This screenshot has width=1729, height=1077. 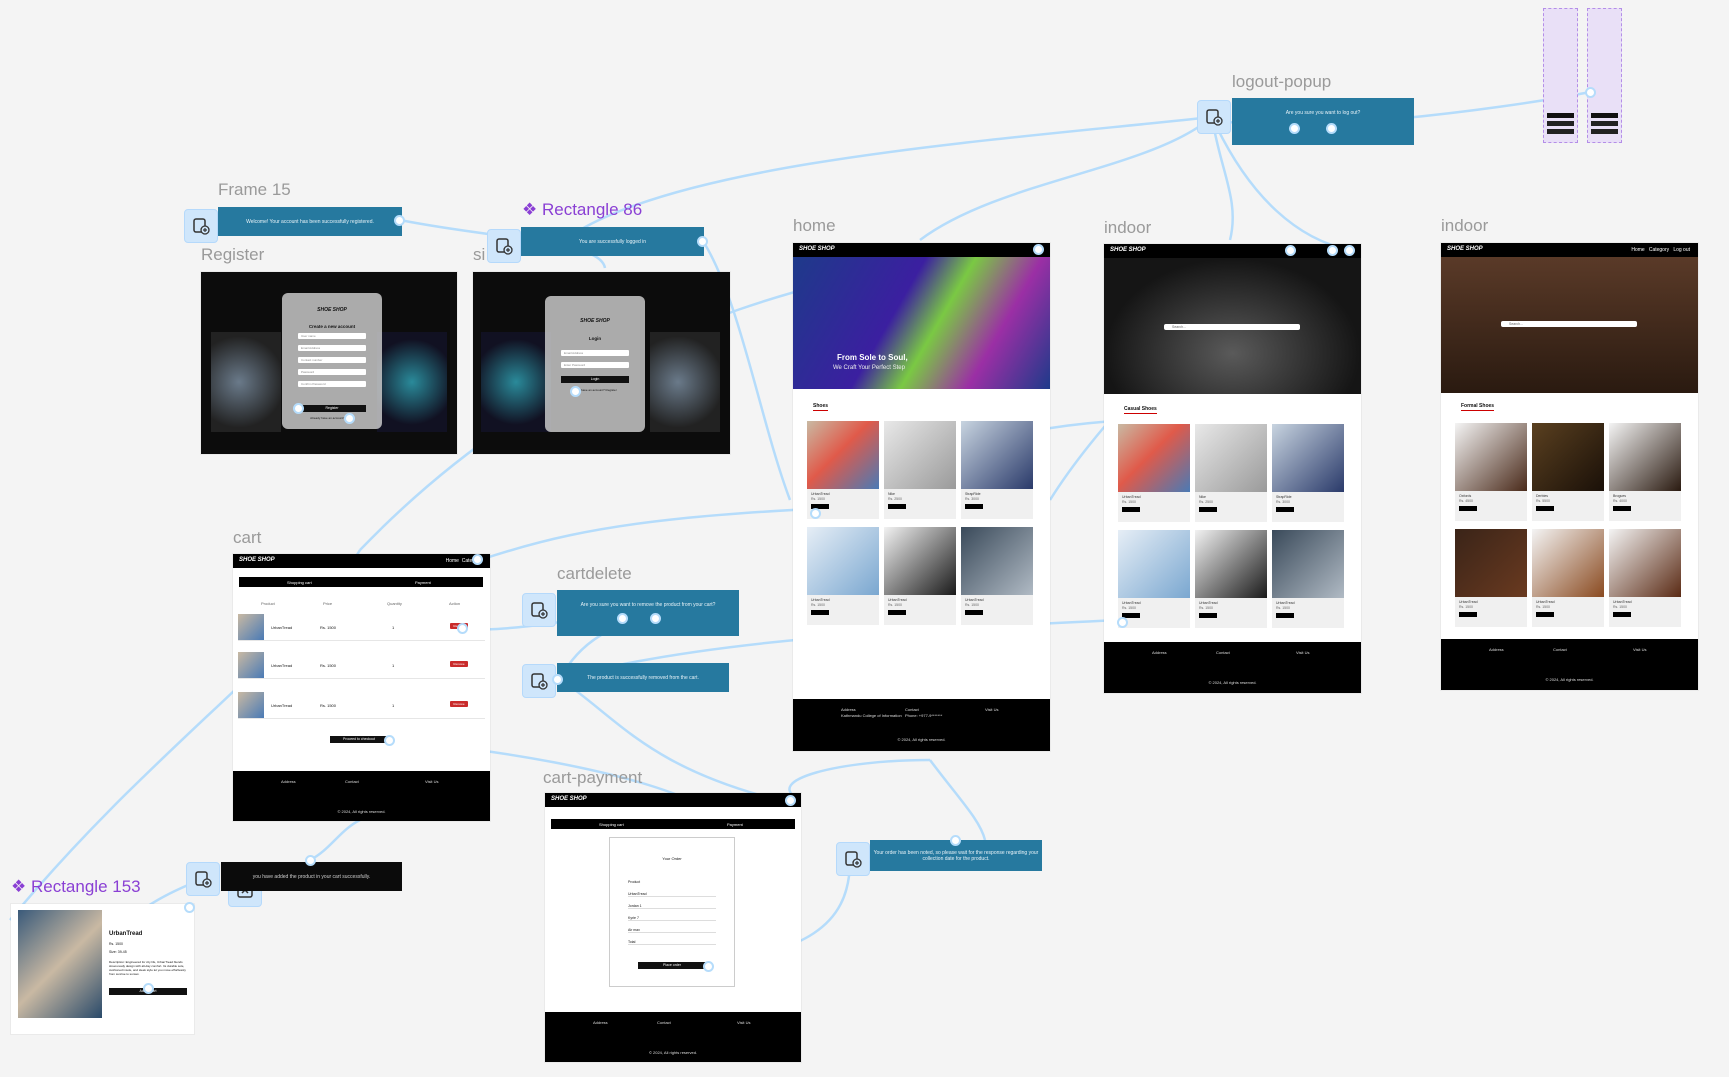 I want to click on register-link: Don't have an account? Register, so click(x=595, y=390).